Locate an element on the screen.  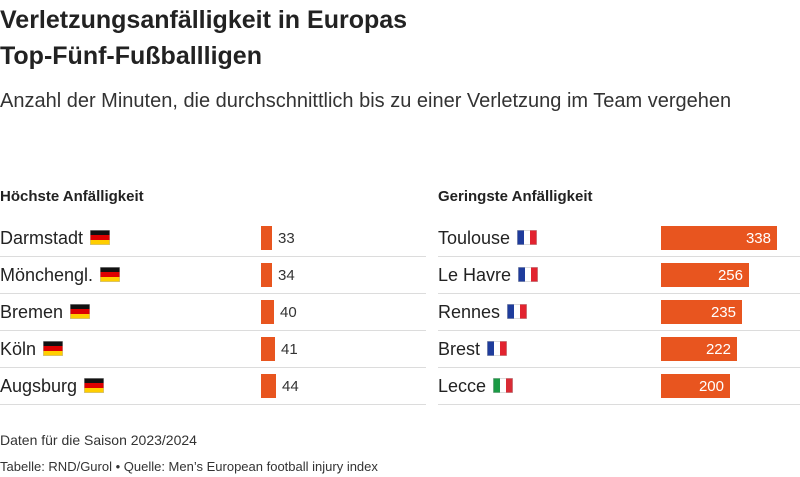
chart-title-line1: Verletzungsanfälligkeit in Europas is located at coordinates (204, 20).